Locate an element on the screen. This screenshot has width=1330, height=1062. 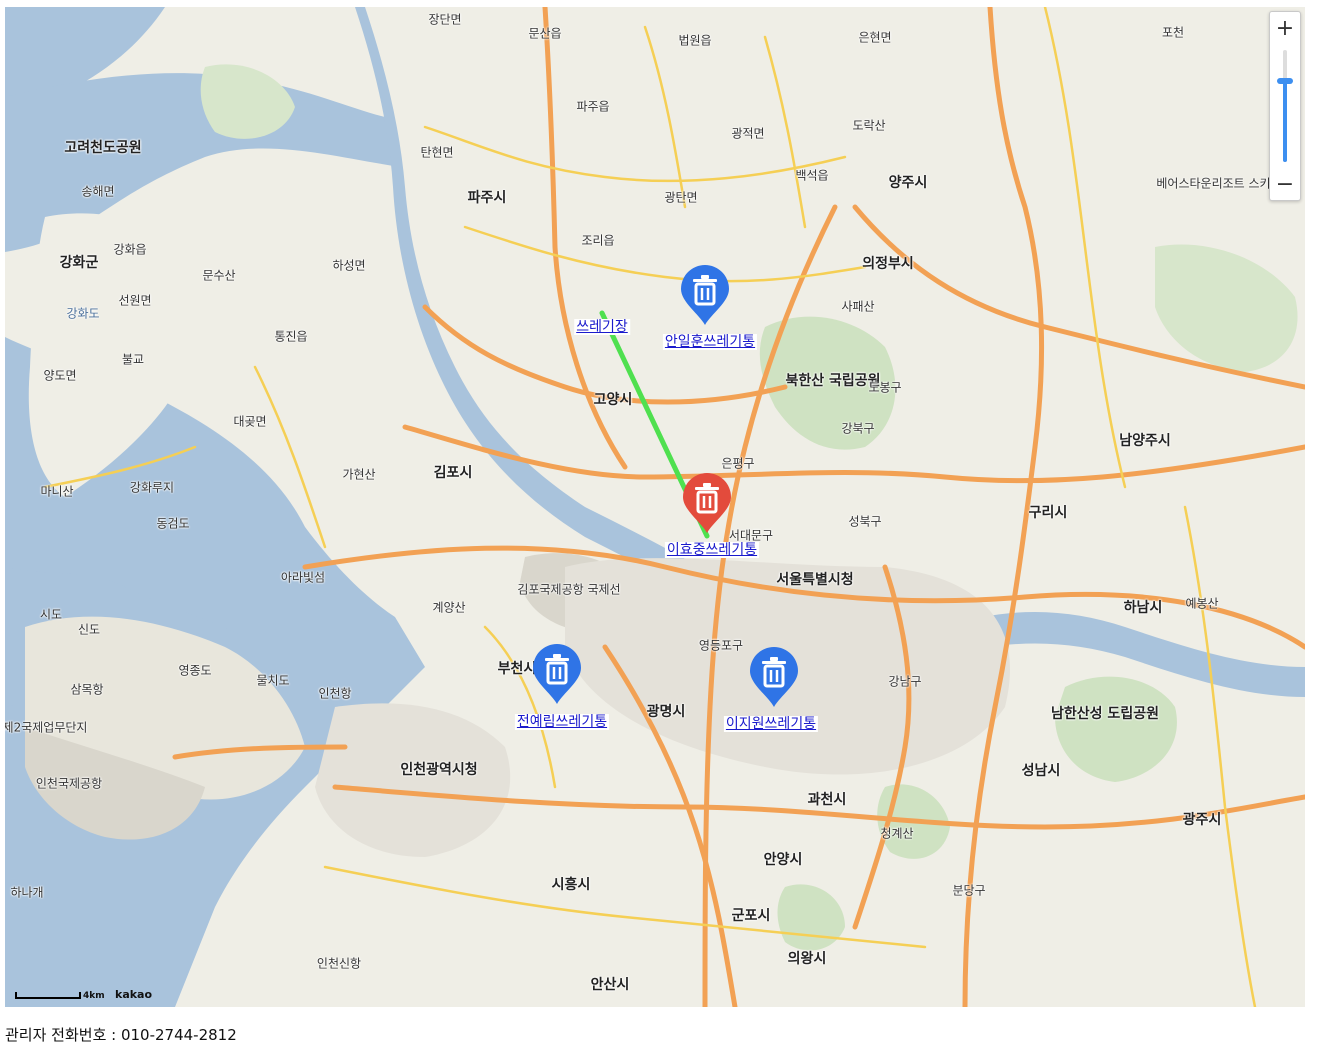
trash-bin-label: 전예림쓰레기통 is located at coordinates (562, 722).